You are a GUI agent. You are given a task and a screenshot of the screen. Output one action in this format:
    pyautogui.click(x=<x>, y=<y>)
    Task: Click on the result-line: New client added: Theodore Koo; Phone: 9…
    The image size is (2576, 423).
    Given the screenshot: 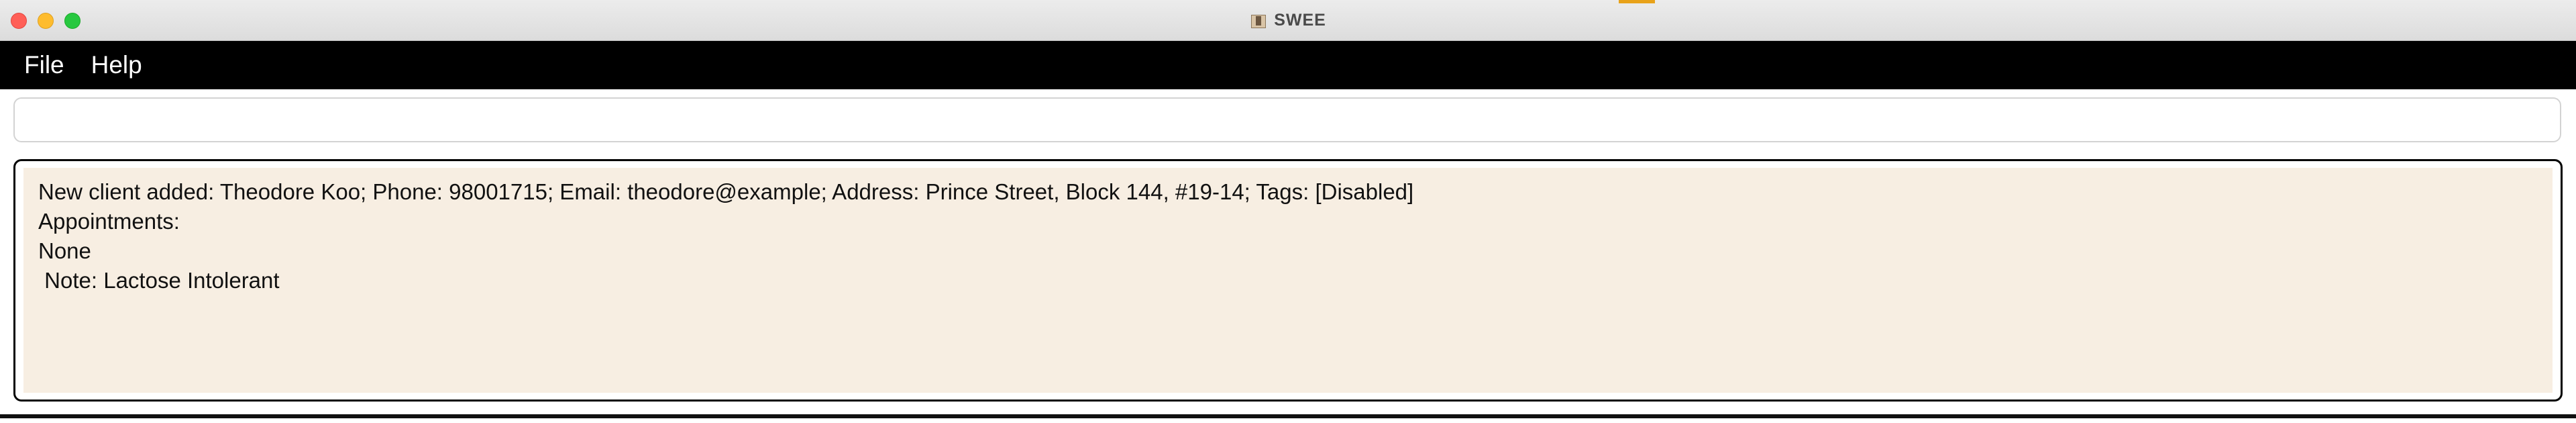 What is the action you would take?
    pyautogui.click(x=726, y=191)
    